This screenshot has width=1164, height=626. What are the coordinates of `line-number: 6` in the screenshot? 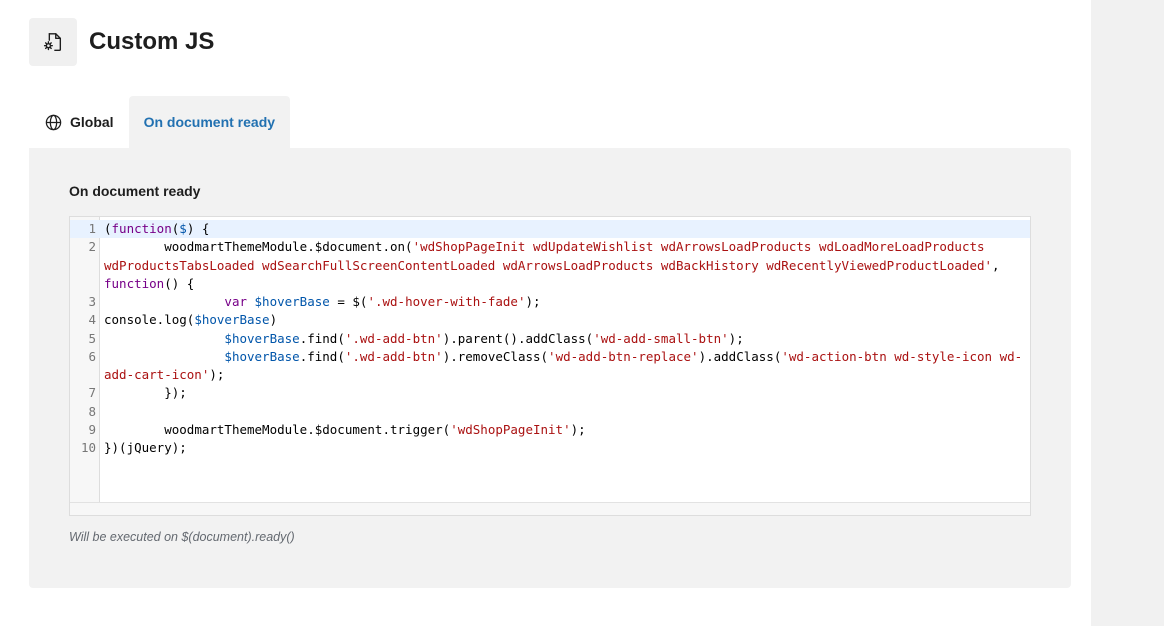 It's located at (92, 356).